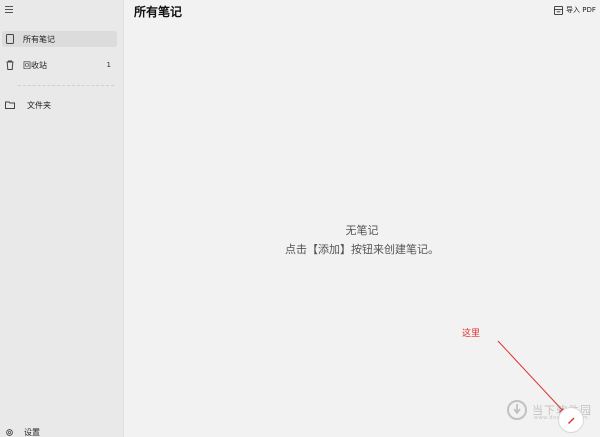  I want to click on annotation-arrow, so click(532, 378).